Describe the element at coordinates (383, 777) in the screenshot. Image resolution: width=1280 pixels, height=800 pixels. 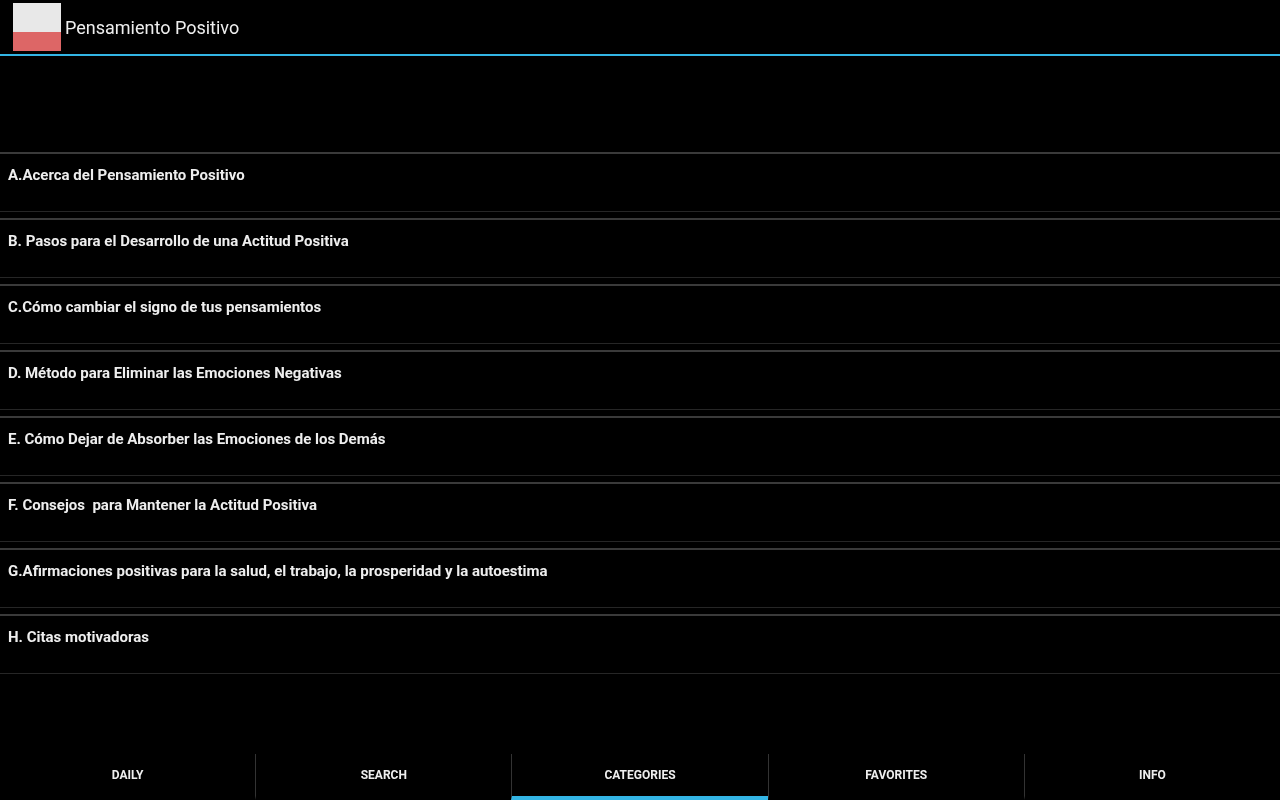
I see `tab: SEARCH` at that location.